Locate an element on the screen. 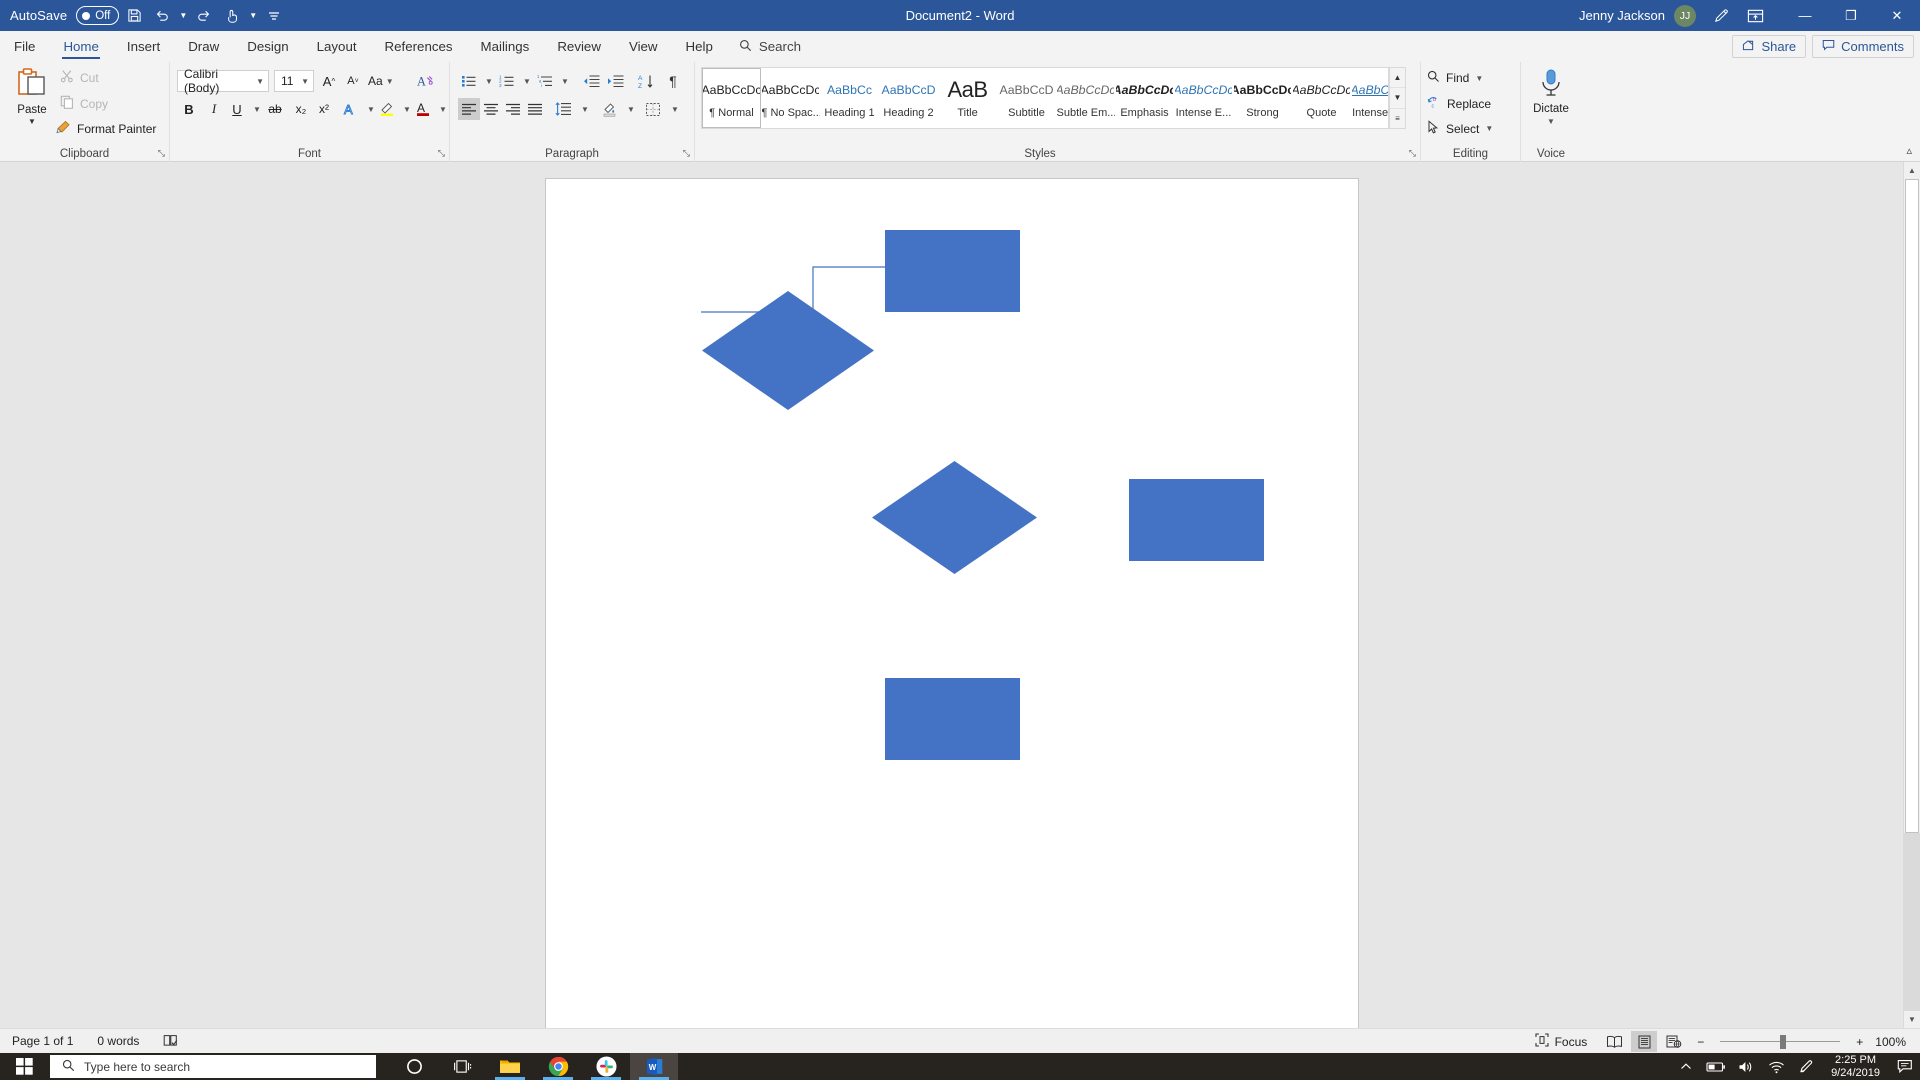 This screenshot has height=1080, width=1920. tab-home: Home is located at coordinates (80, 46).